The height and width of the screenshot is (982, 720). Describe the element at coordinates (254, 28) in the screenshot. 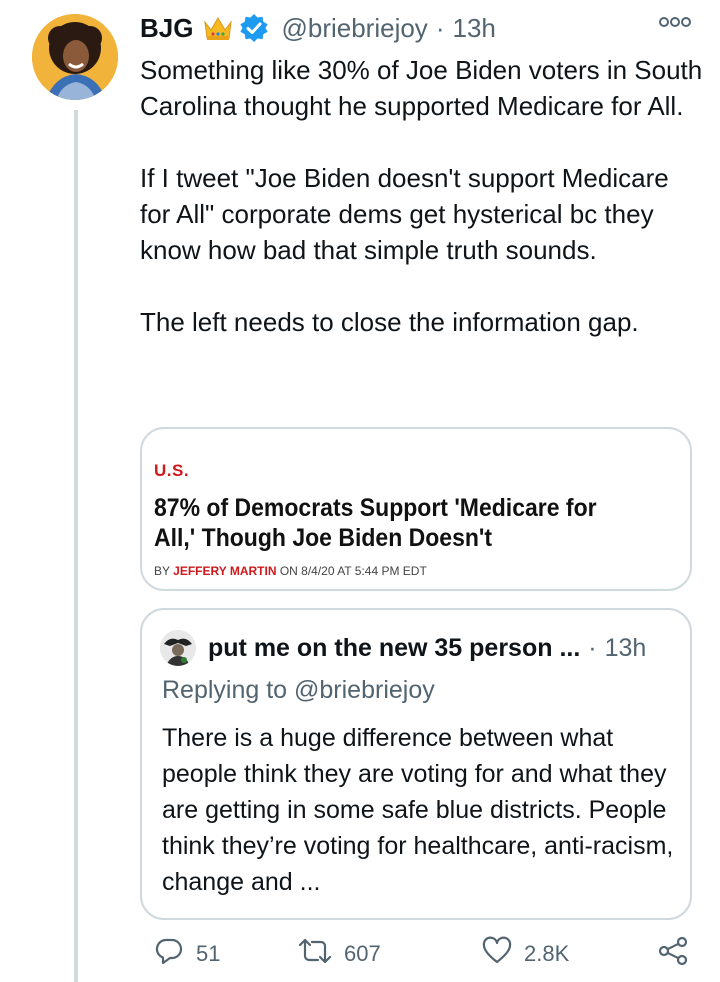

I see `verified-badge-icon` at that location.